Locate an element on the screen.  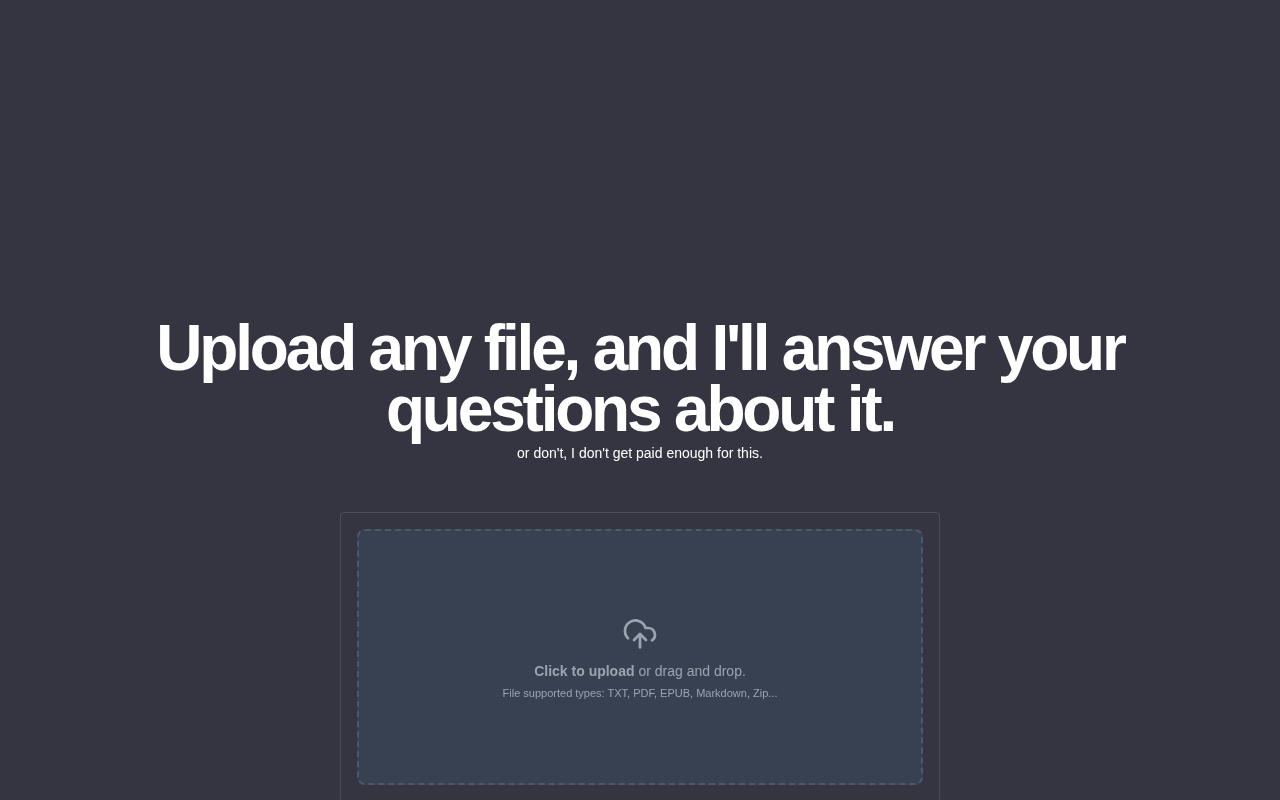
upload-prompt: Click to upload or drag and drop. is located at coordinates (640, 671).